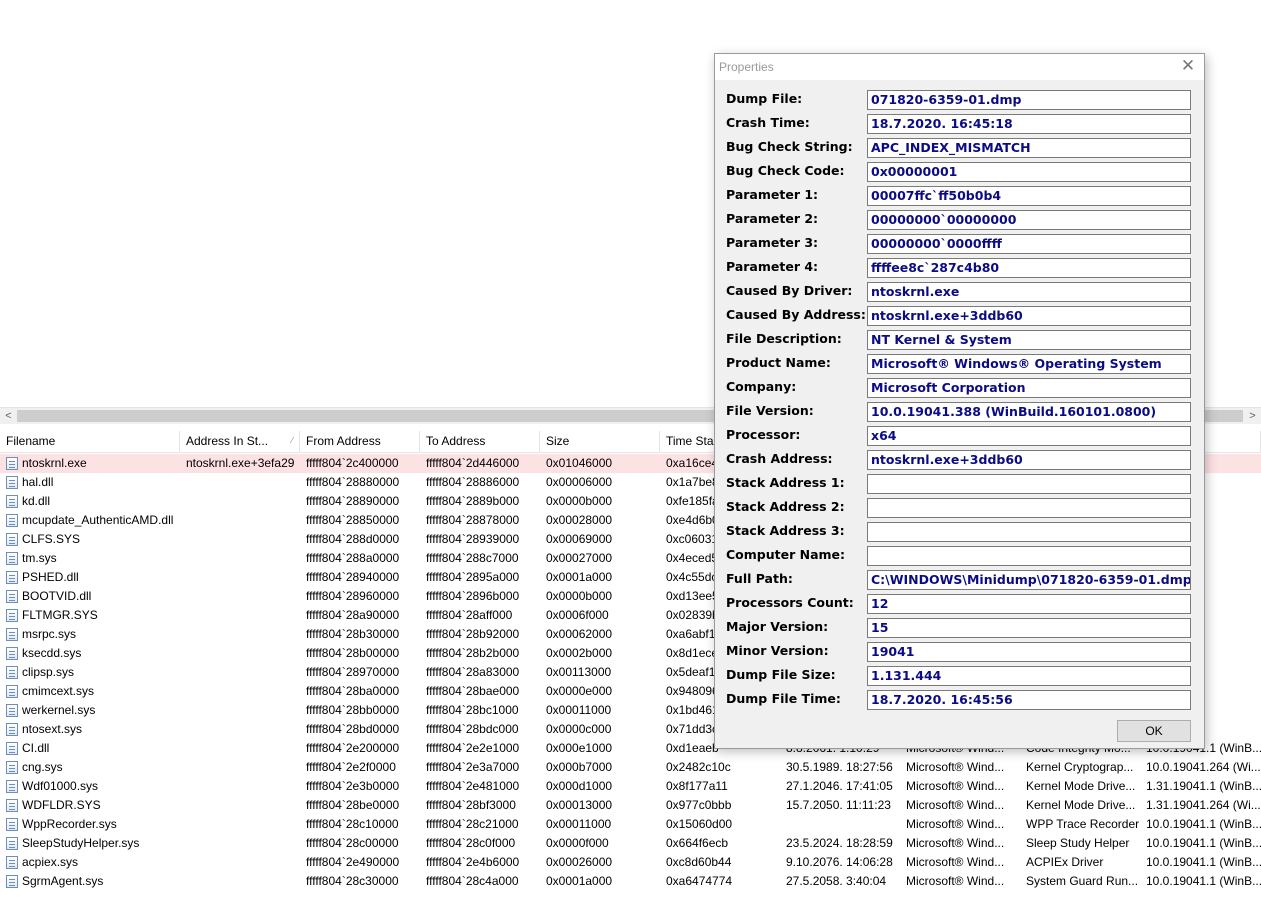 This screenshot has height=898, width=1261. I want to click on filename-cell: mcupdate_AuthenticAMD.dll, so click(90, 520).